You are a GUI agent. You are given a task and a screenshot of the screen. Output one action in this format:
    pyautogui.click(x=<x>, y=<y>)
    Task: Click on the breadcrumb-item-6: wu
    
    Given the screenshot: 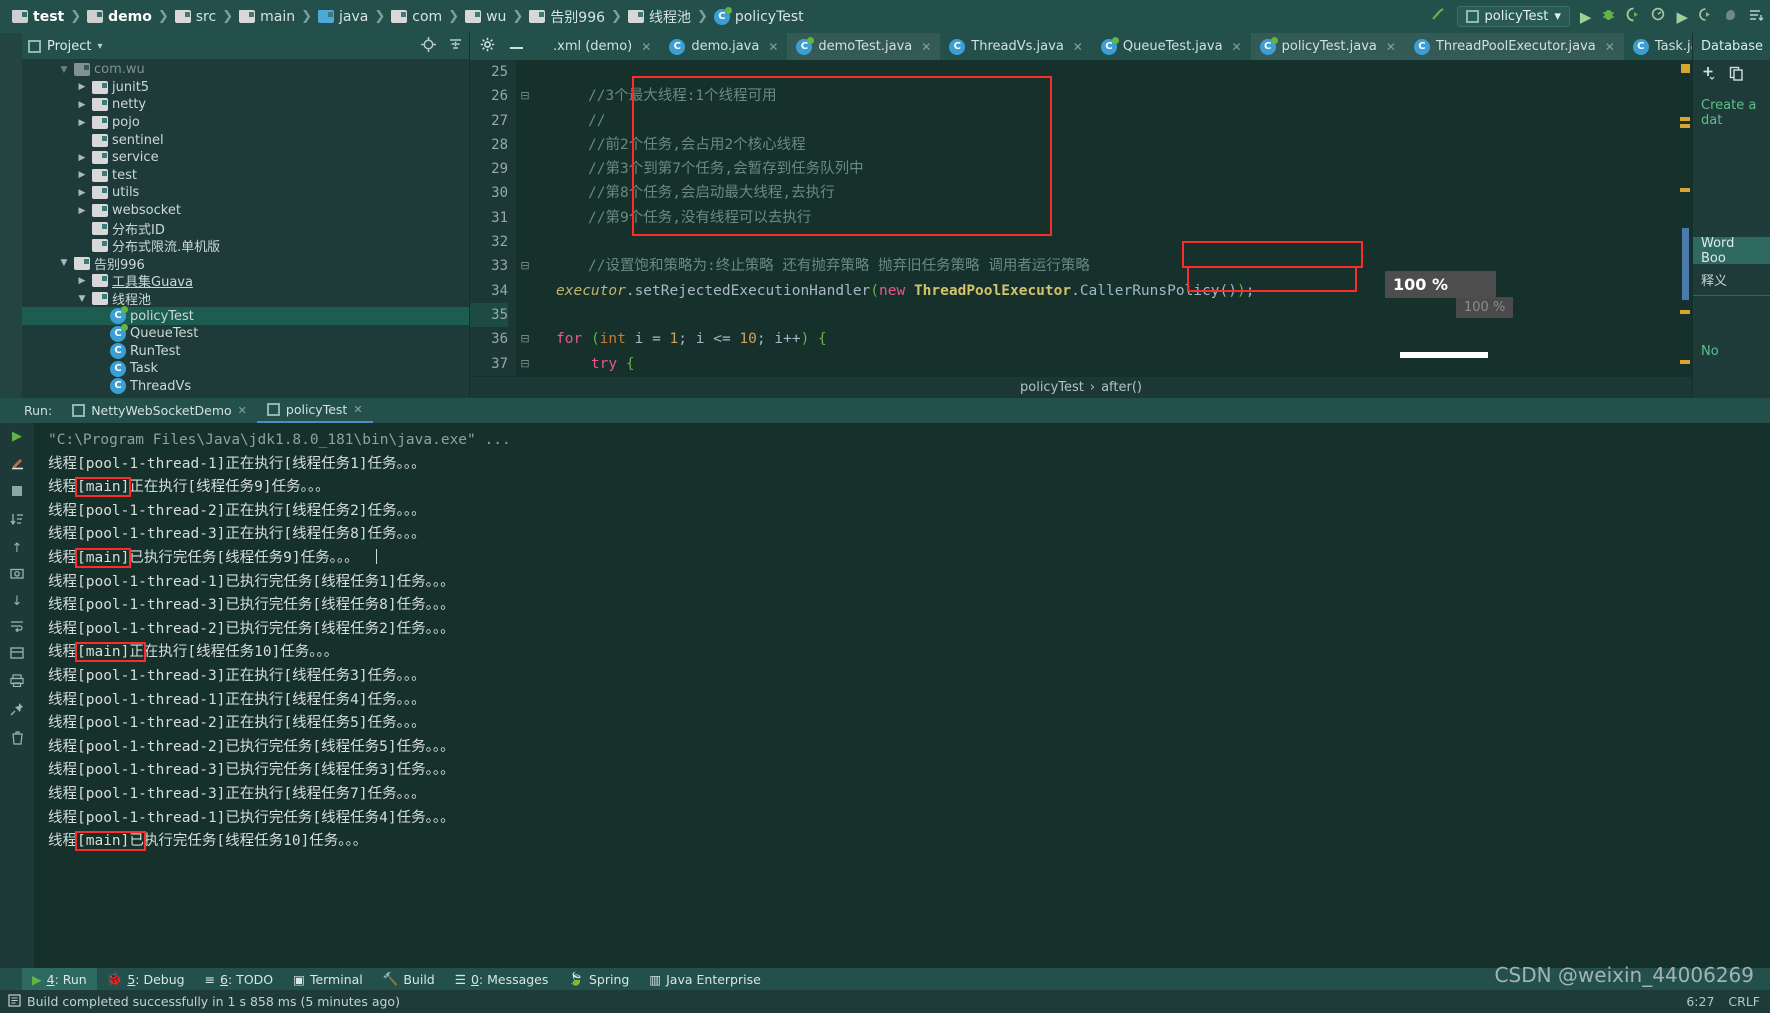 What is the action you would take?
    pyautogui.click(x=485, y=17)
    